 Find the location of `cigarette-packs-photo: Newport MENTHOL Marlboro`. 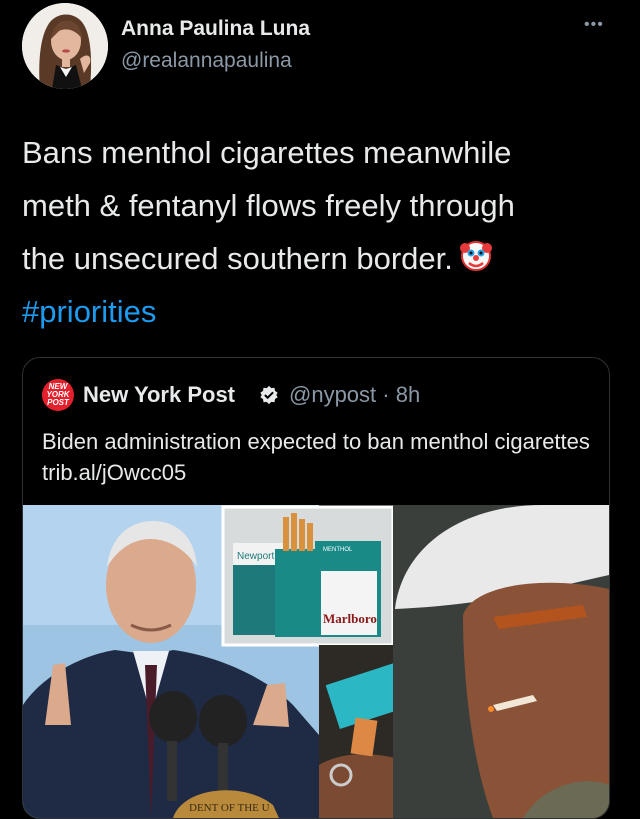

cigarette-packs-photo: Newport MENTHOL Marlboro is located at coordinates (308, 576).